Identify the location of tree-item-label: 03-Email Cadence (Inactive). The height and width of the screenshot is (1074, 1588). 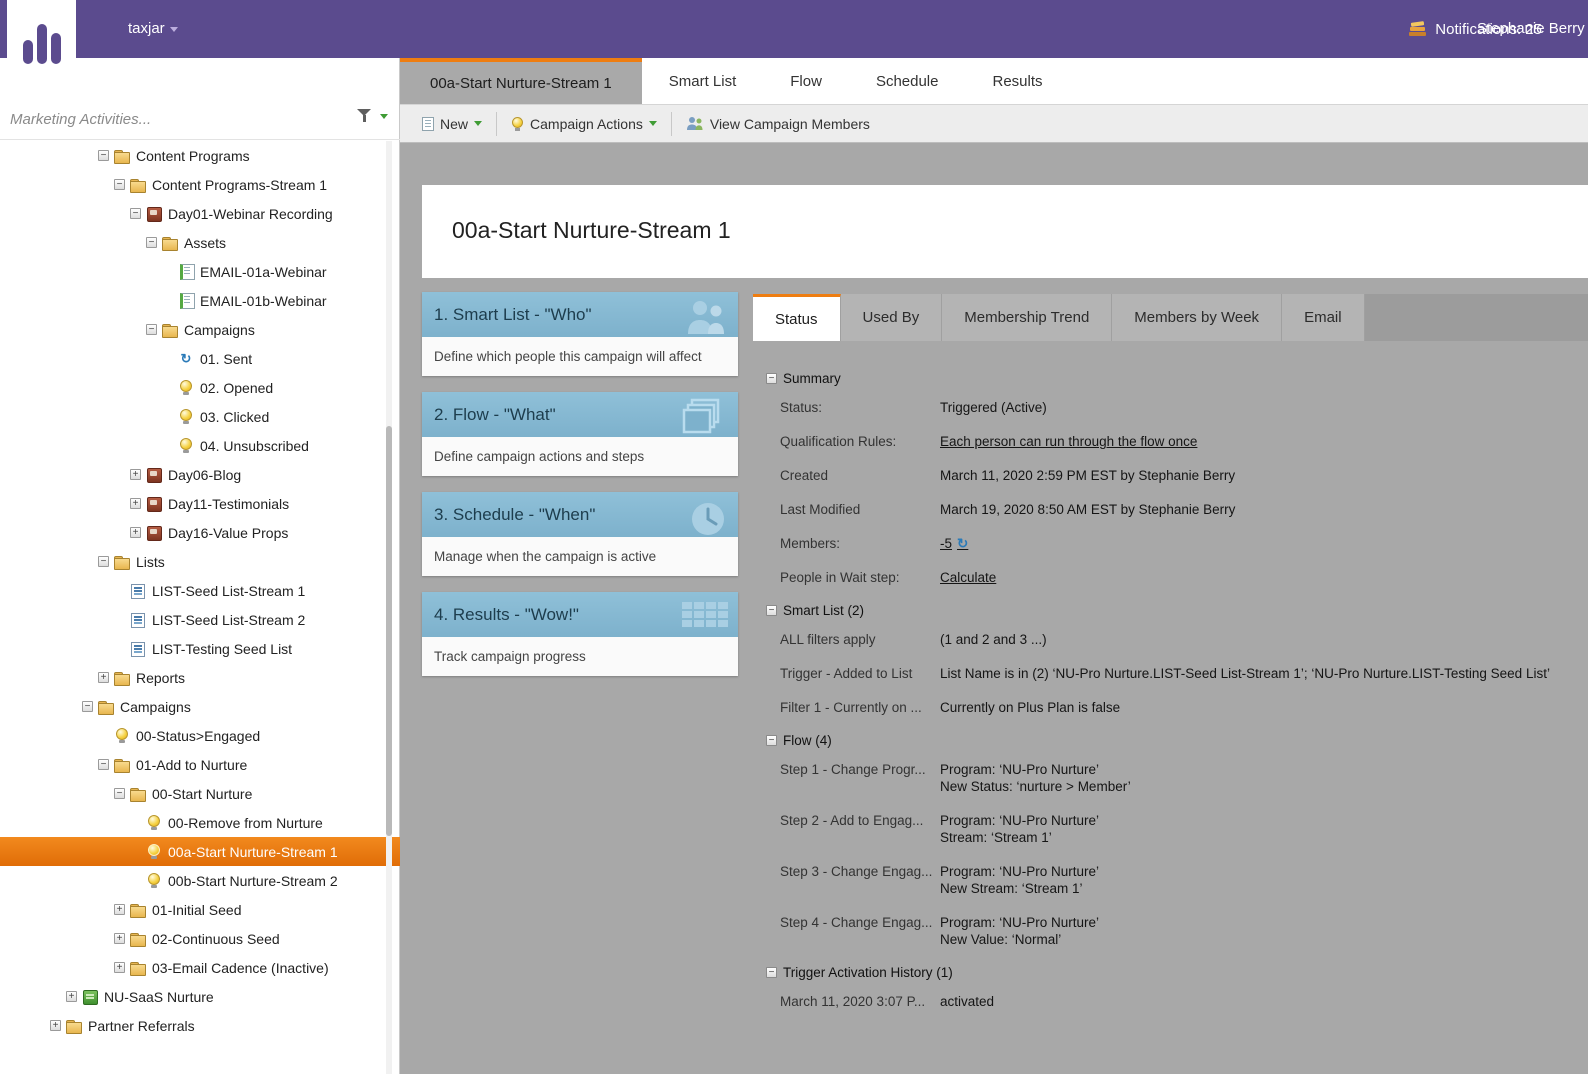
(240, 967).